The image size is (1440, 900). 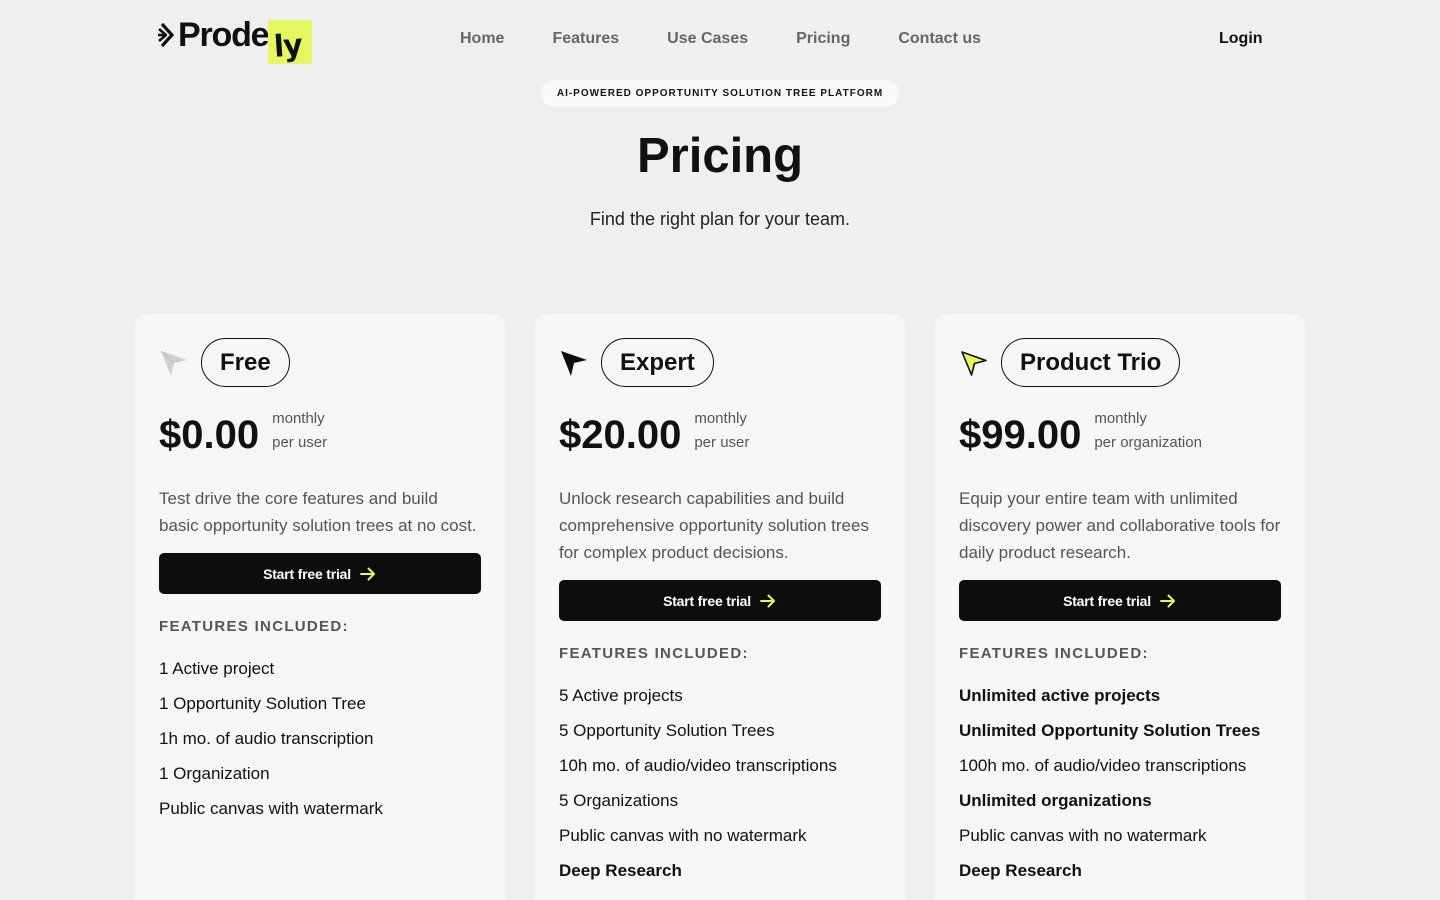 I want to click on plan-price: $0.00, so click(x=209, y=435).